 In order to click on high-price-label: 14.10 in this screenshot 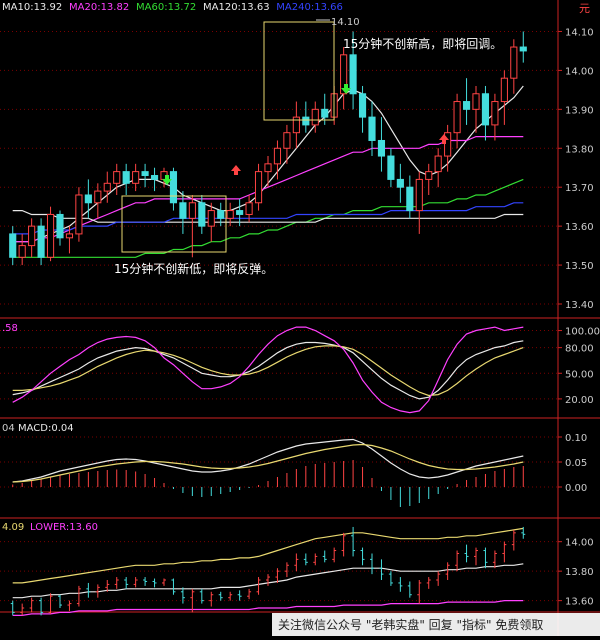, I will do `click(345, 22)`.